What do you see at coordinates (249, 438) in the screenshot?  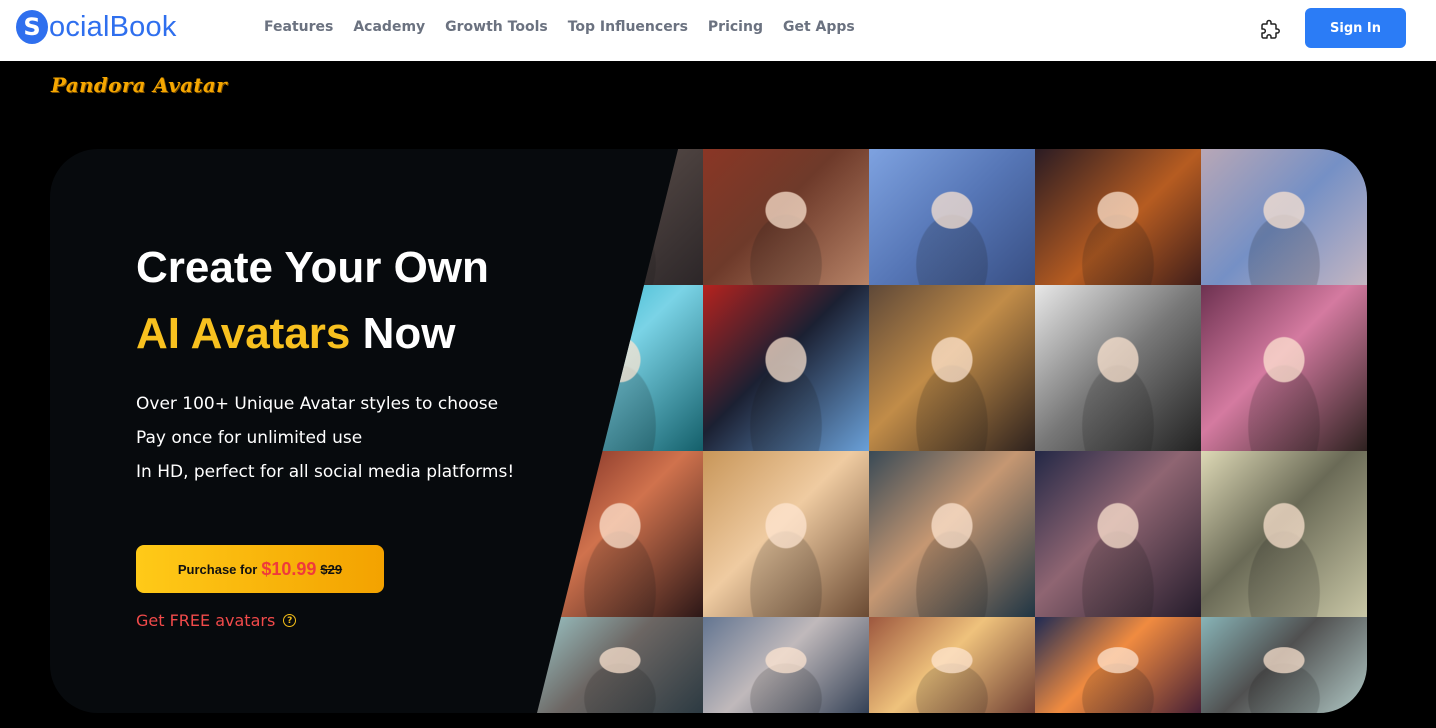 I see `feature-item: Pay once for unlimited use` at bounding box center [249, 438].